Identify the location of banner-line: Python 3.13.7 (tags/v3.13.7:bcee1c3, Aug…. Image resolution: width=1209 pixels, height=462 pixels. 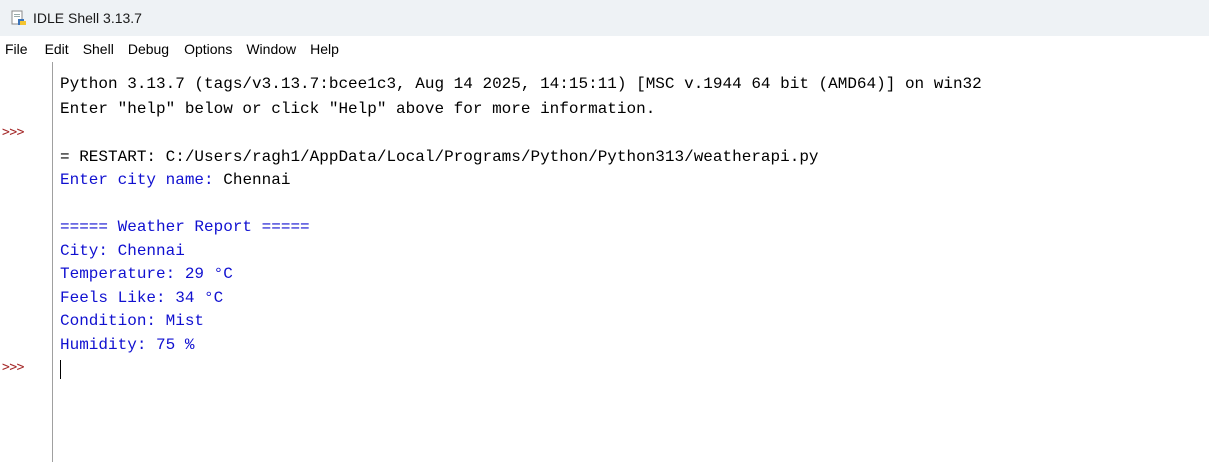
(521, 84).